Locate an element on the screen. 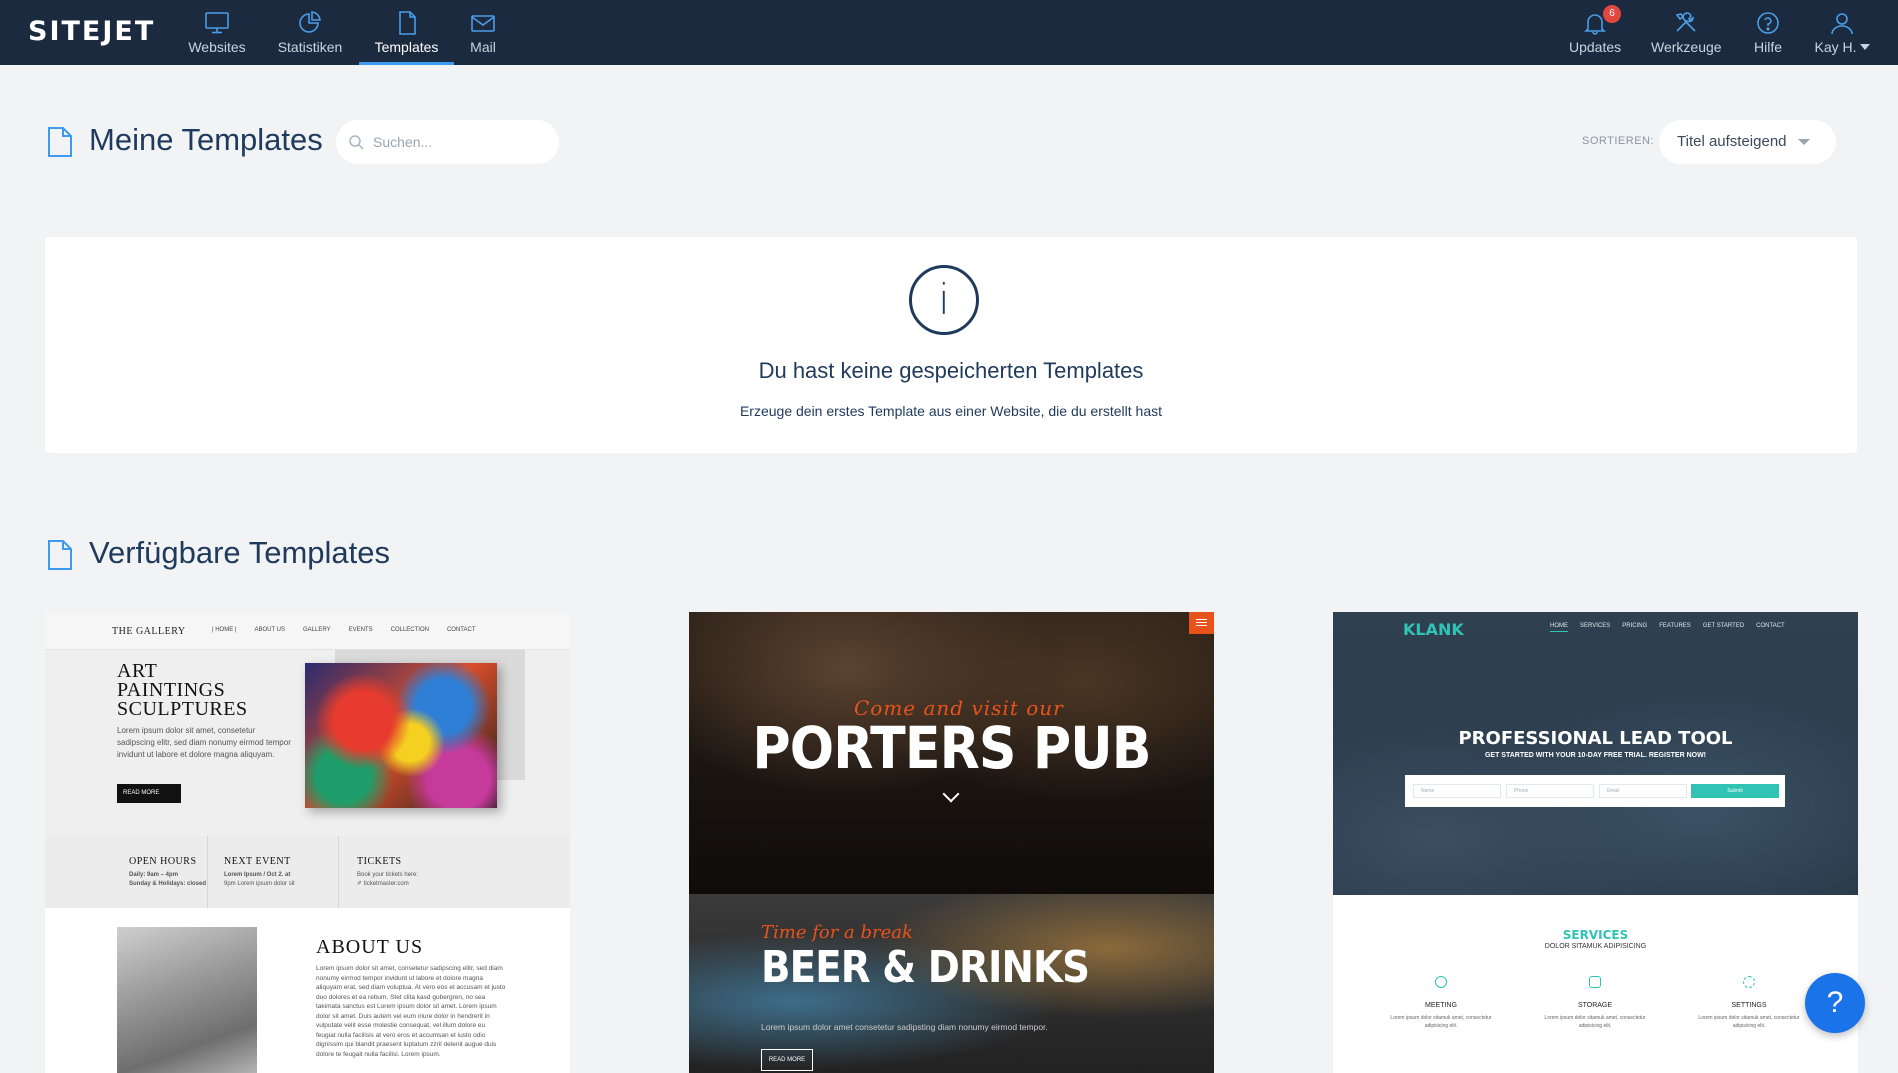 This screenshot has height=1073, width=1898. sort-dropdown: Titel aufsteigend is located at coordinates (1747, 142).